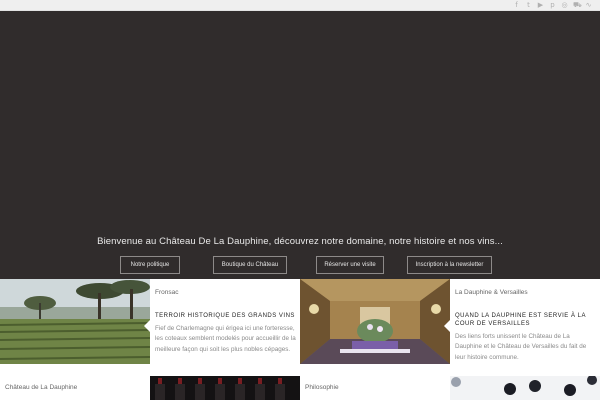 This screenshot has height=400, width=600. I want to click on youtube-icon: ▶, so click(540, 5).